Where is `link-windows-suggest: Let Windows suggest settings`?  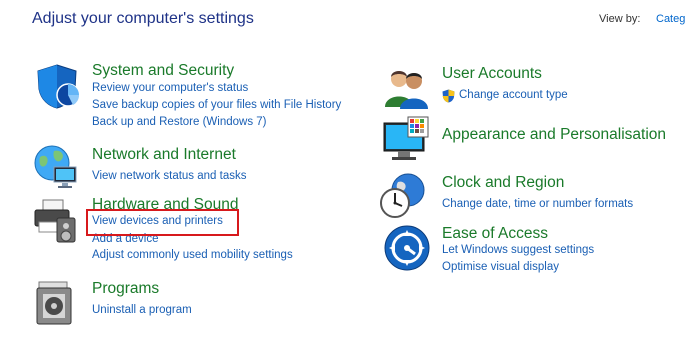 link-windows-suggest: Let Windows suggest settings is located at coordinates (518, 250).